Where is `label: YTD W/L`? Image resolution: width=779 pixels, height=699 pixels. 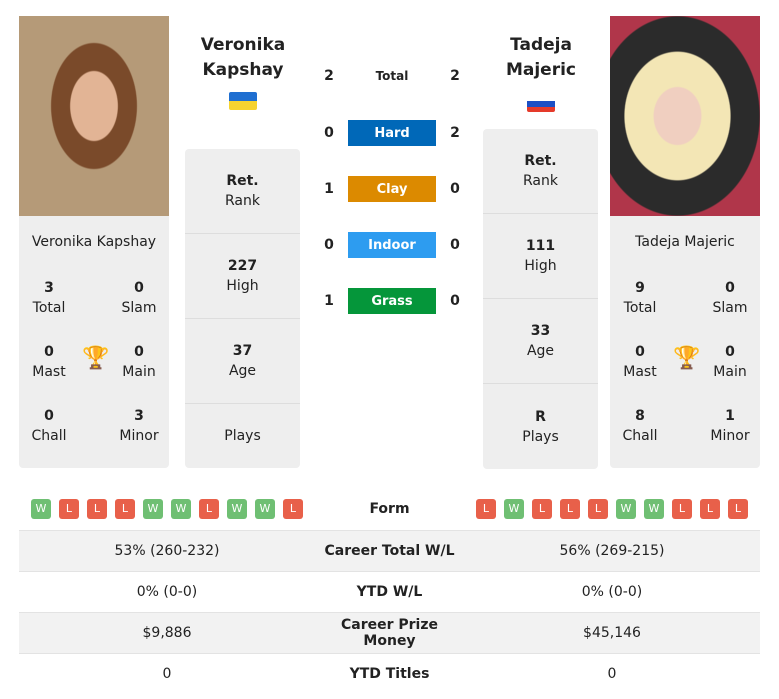
label: YTD W/L is located at coordinates (389, 592).